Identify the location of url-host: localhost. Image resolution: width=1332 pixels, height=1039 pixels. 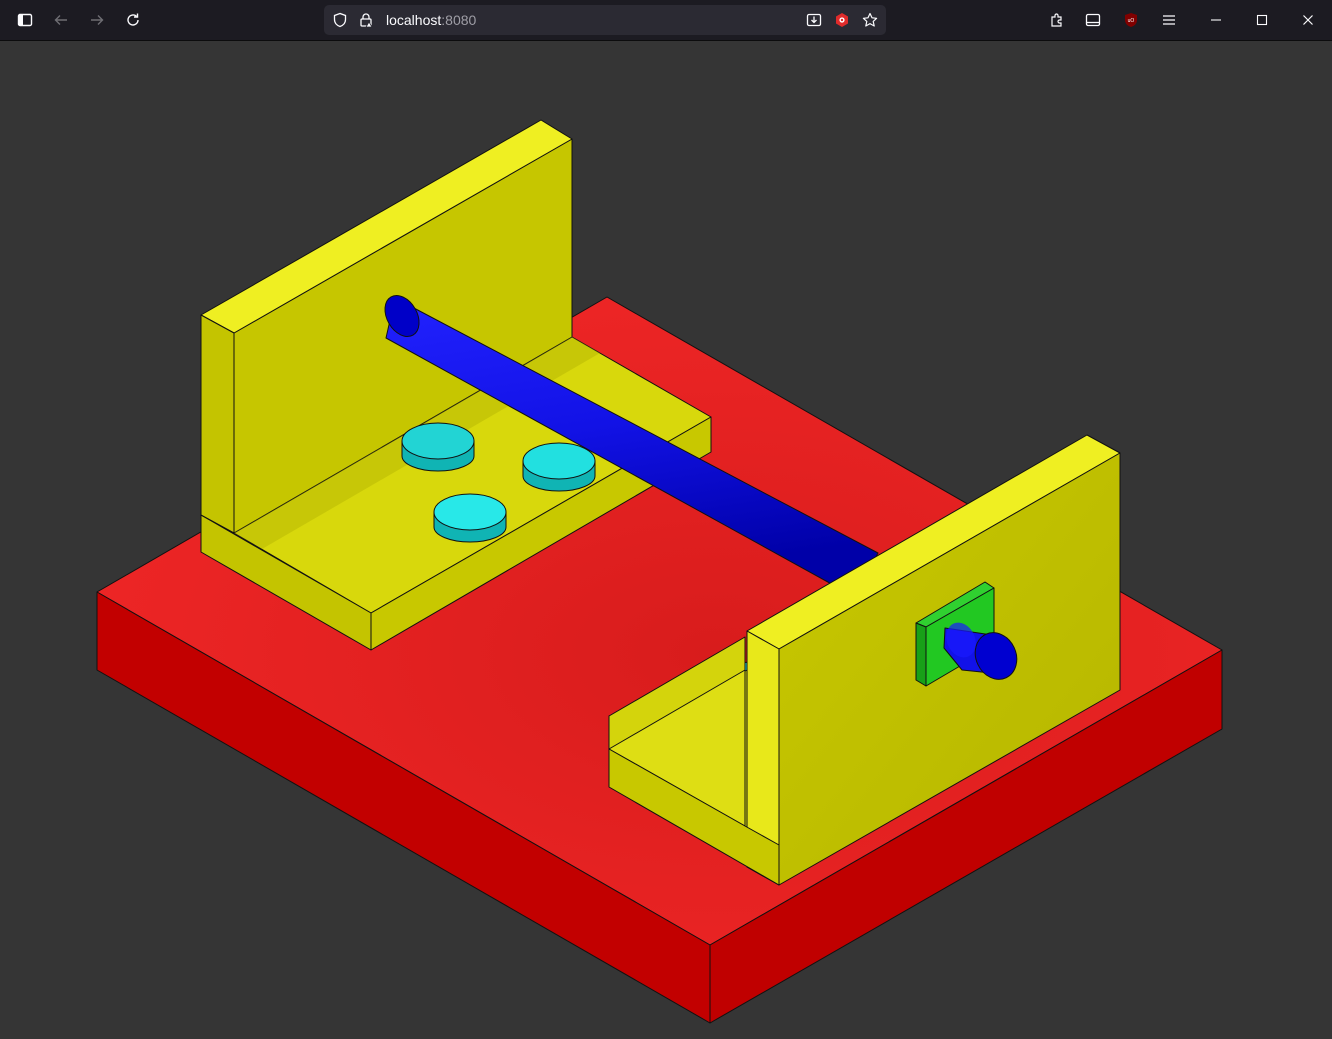
(414, 20).